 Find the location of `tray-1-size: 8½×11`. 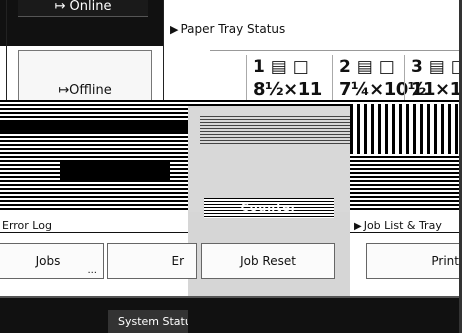

tray-1-size: 8½×11 is located at coordinates (287, 89).